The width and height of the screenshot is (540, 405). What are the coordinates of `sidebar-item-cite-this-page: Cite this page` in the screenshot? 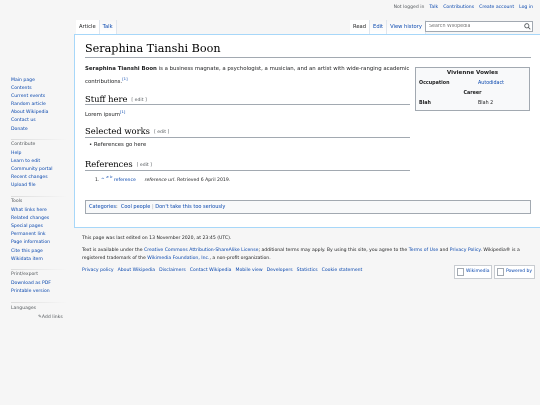 It's located at (30, 252).